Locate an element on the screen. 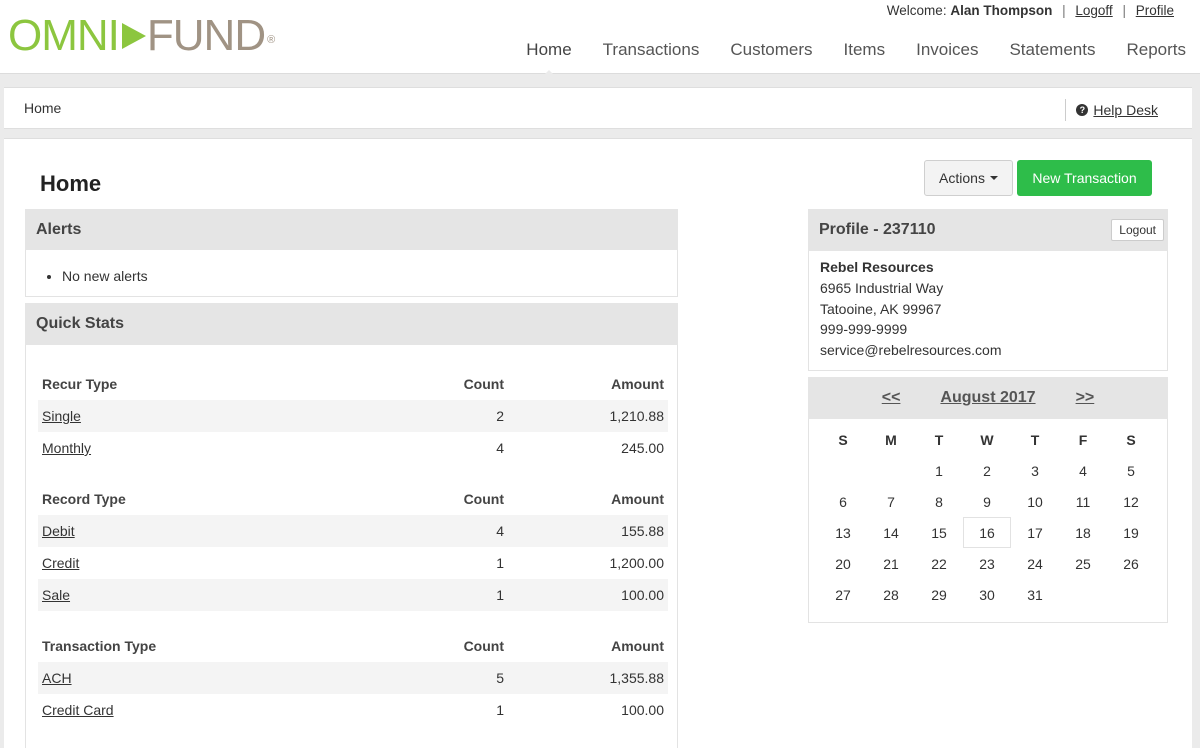 The height and width of the screenshot is (748, 1200). calendar-day: 19 is located at coordinates (1131, 533).